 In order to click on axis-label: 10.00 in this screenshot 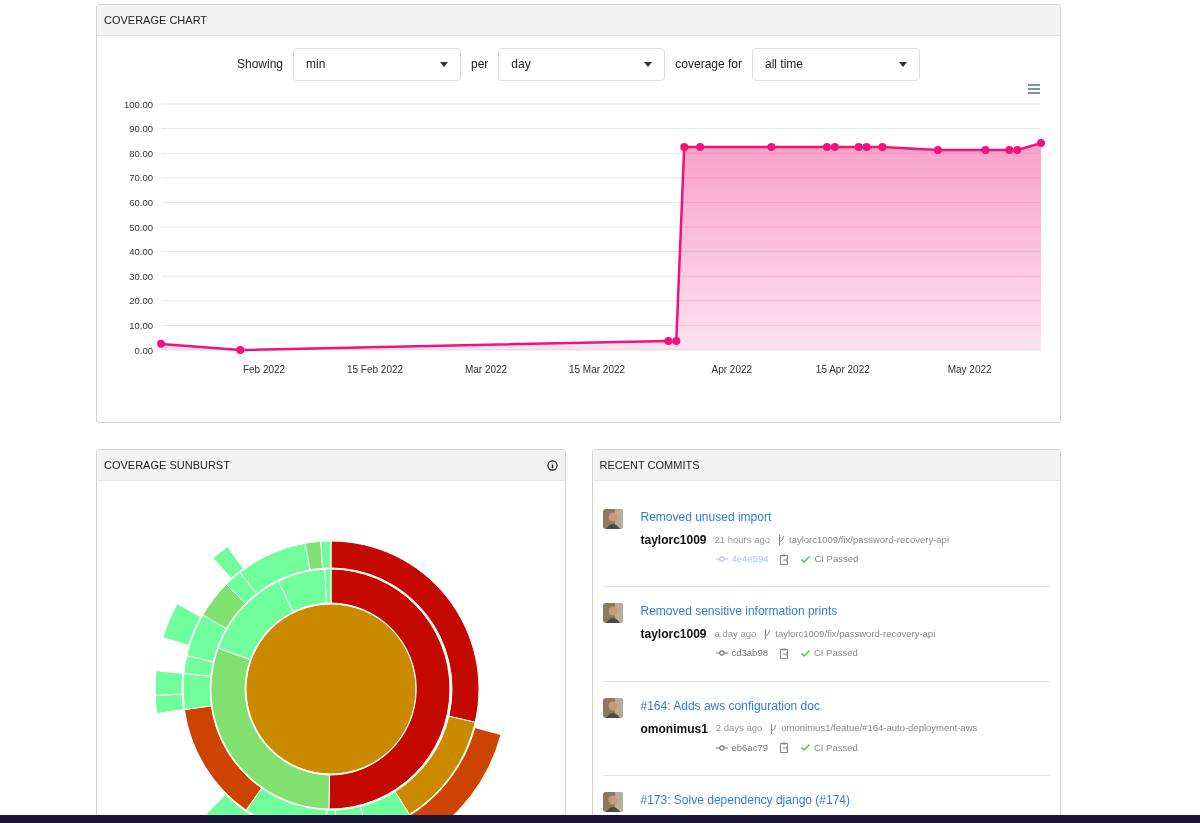, I will do `click(141, 325)`.